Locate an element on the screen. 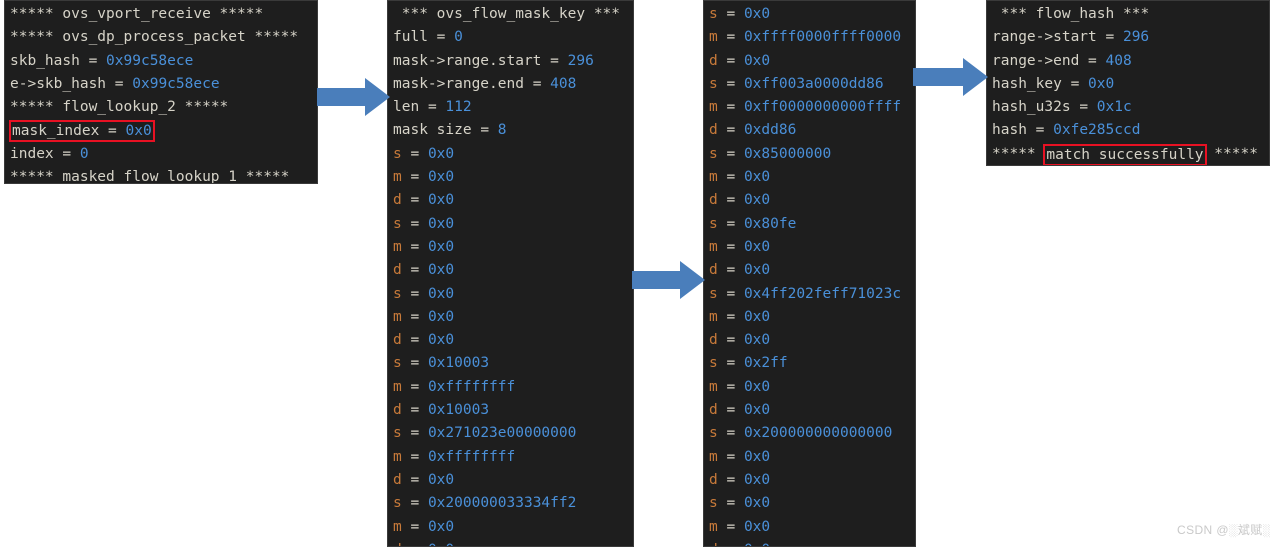 The width and height of the screenshot is (1270, 547). log-line: ***** match successfully ***** is located at coordinates (1128, 154).